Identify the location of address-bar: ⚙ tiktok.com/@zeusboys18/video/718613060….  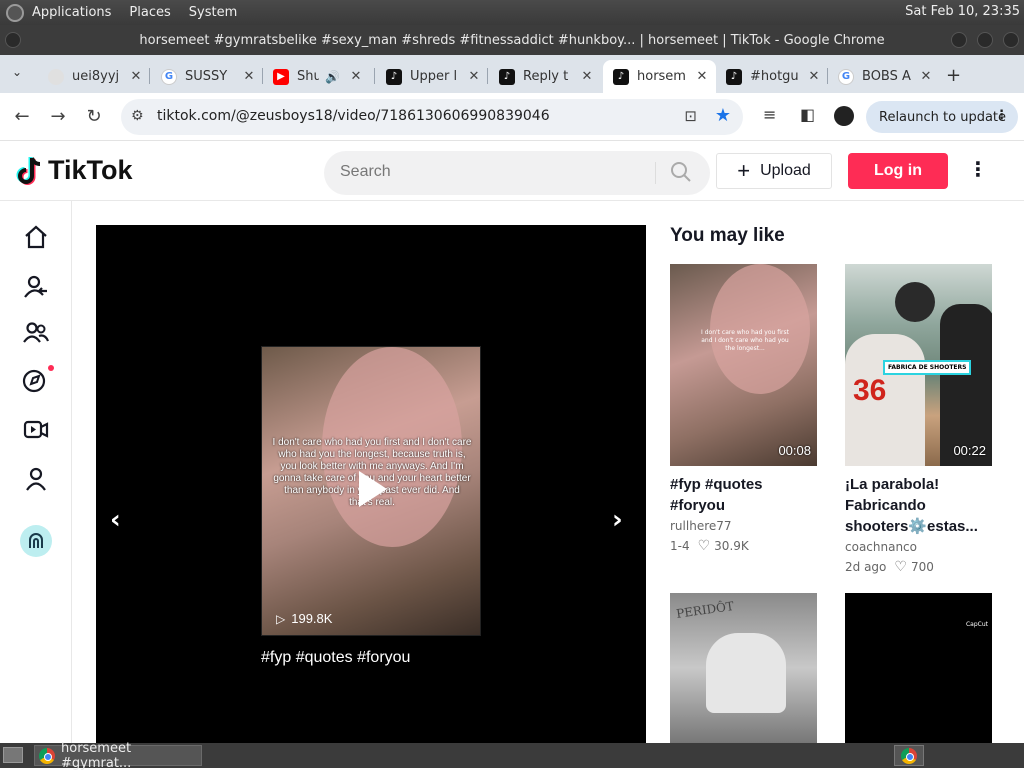
(432, 117).